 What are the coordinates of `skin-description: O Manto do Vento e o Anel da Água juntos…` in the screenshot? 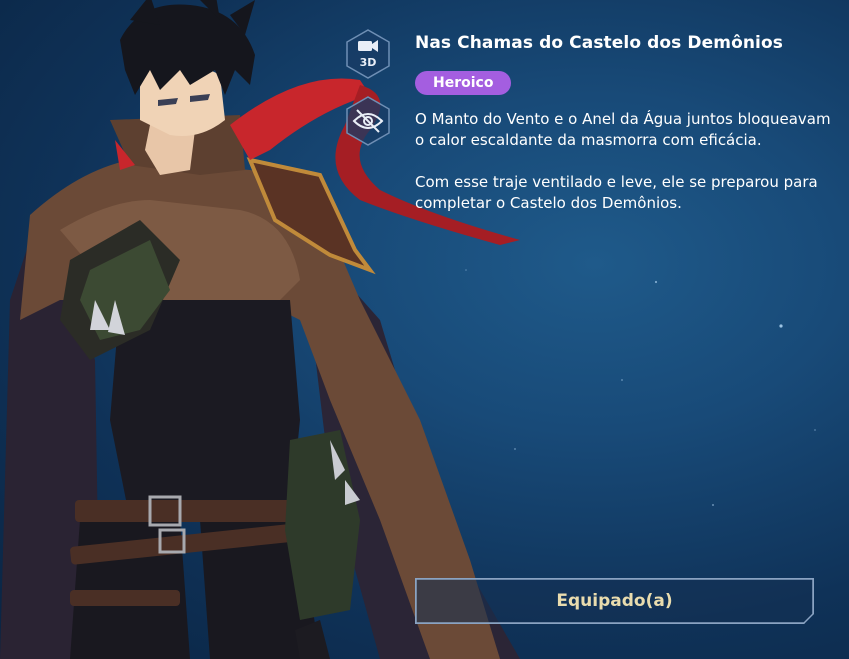 It's located at (625, 172).